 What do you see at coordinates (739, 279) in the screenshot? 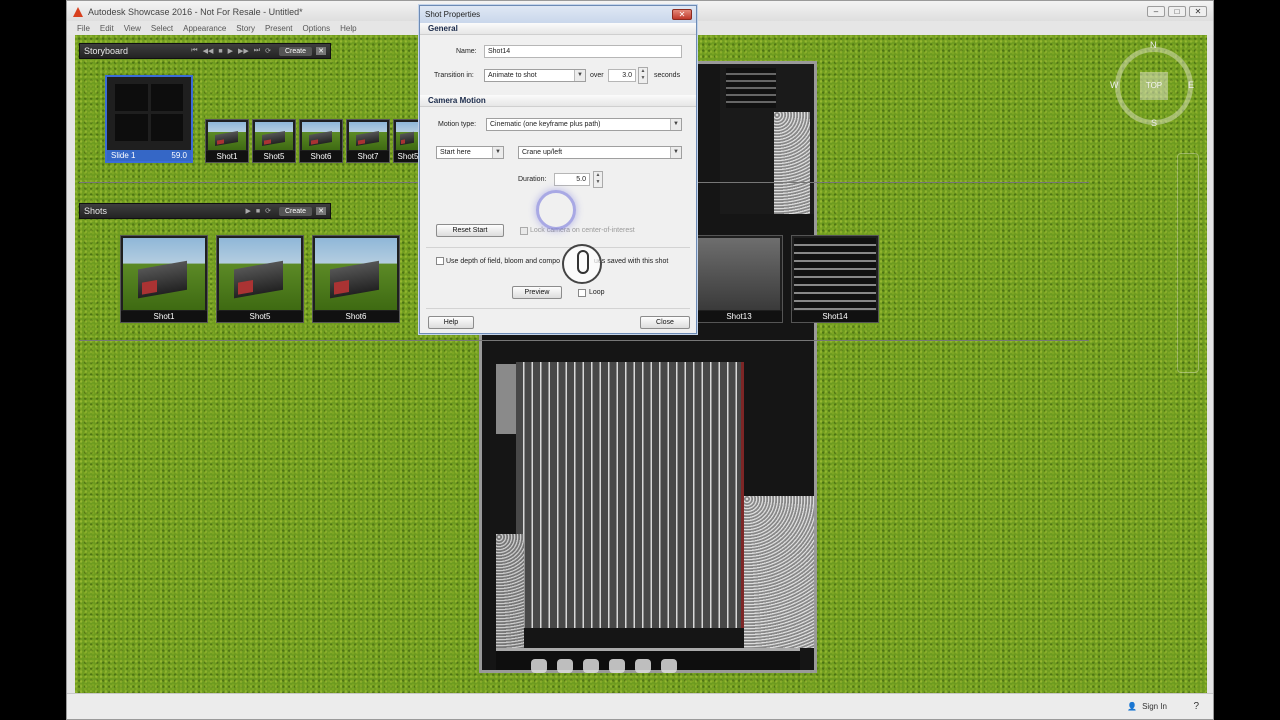
I see `shot-thumbnail: Shot13` at bounding box center [739, 279].